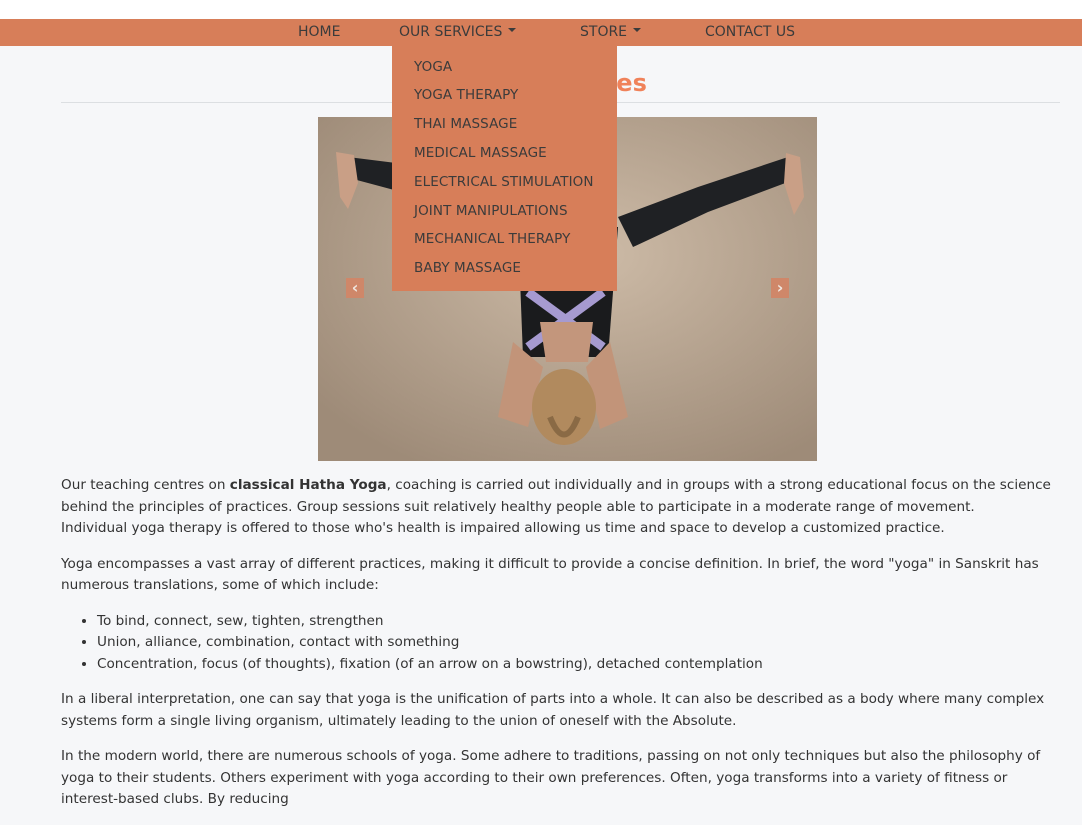  Describe the element at coordinates (491, 211) in the screenshot. I see `menu-item-joint-manipulations: JOINT MANIPULATIONS` at that location.